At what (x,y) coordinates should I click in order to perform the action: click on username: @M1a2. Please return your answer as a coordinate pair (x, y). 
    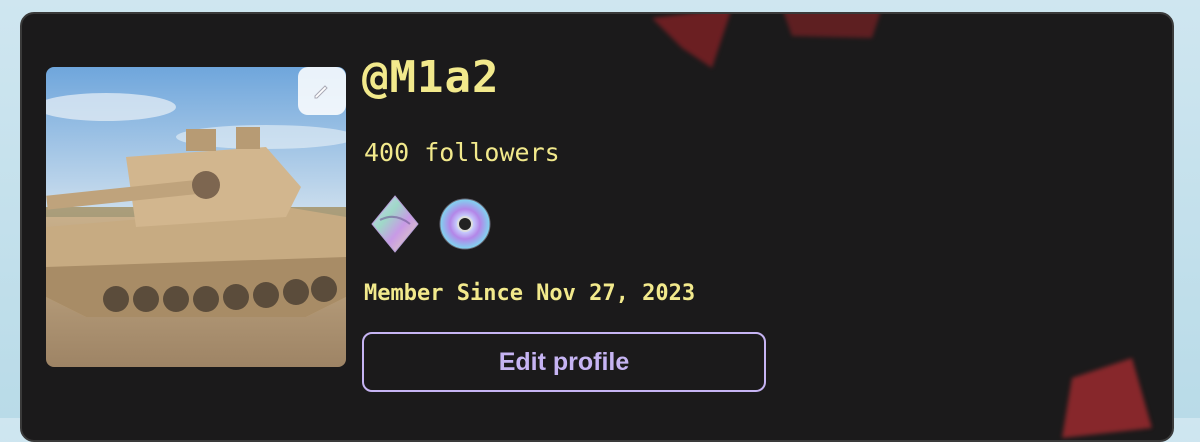
    Looking at the image, I should click on (431, 77).